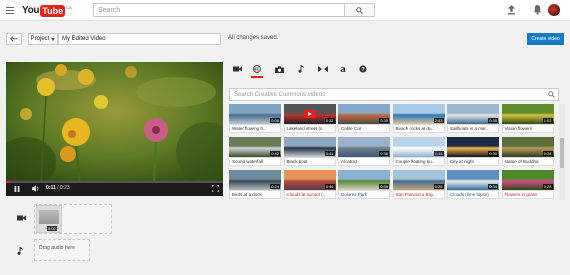  I want to click on music-note-icon, so click(20, 251).